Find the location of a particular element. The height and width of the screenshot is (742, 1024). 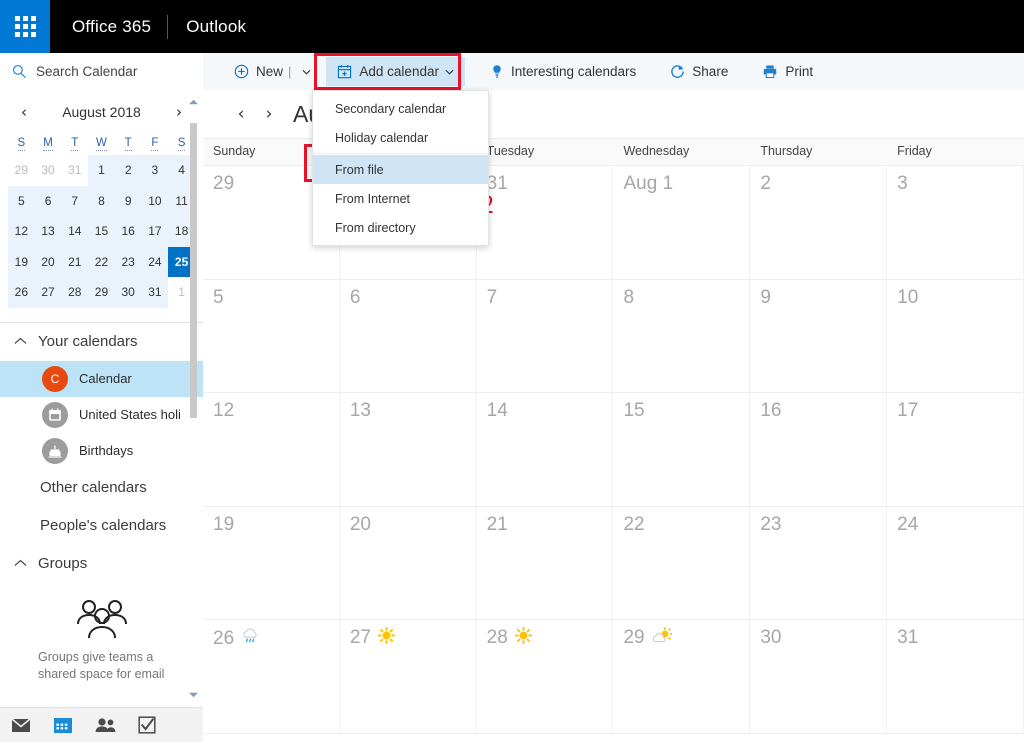

calendar-week-row: 12 13 14 15 16 17 is located at coordinates (613, 450).